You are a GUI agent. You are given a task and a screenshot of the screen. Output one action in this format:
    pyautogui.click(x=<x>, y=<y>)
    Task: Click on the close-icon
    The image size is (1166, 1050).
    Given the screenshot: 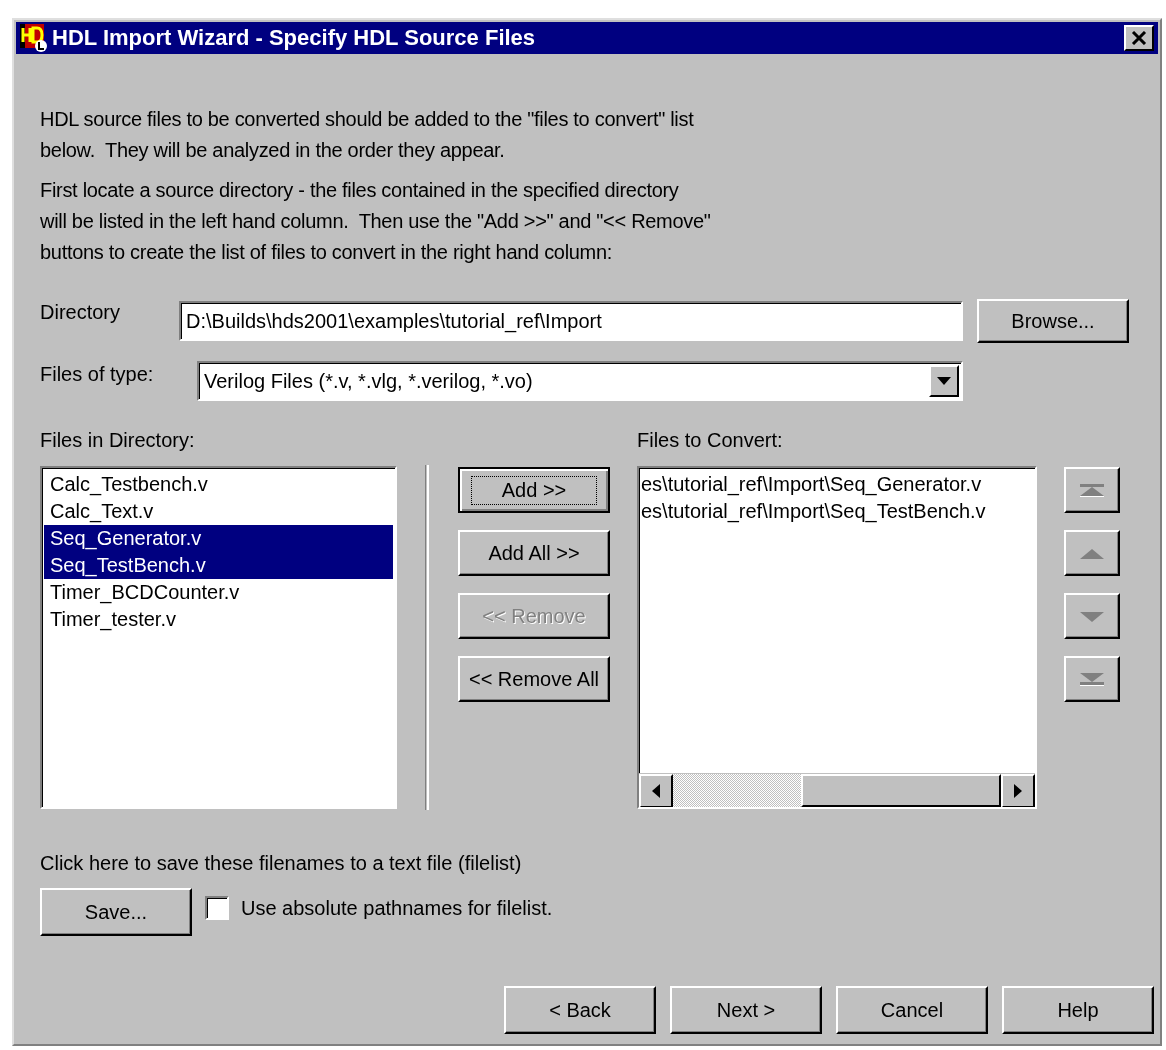 What is the action you would take?
    pyautogui.click(x=1139, y=38)
    